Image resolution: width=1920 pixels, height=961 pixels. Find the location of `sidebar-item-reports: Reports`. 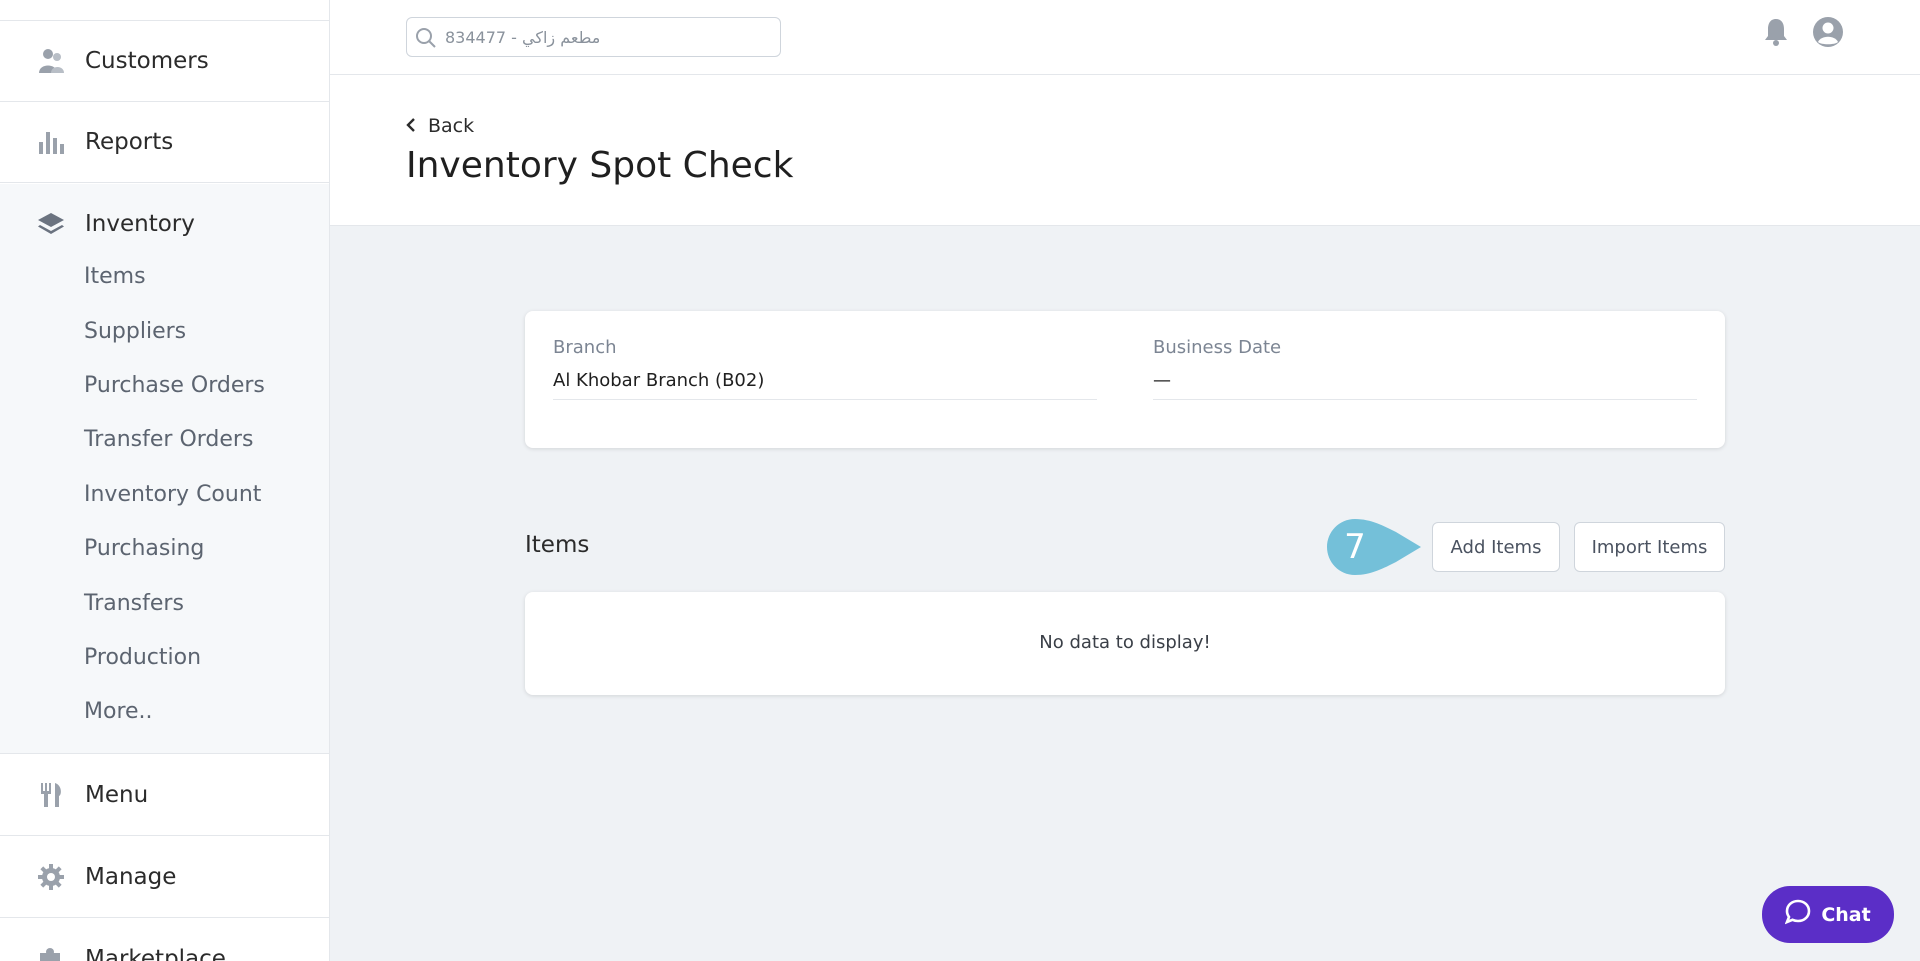

sidebar-item-reports: Reports is located at coordinates (164, 142).